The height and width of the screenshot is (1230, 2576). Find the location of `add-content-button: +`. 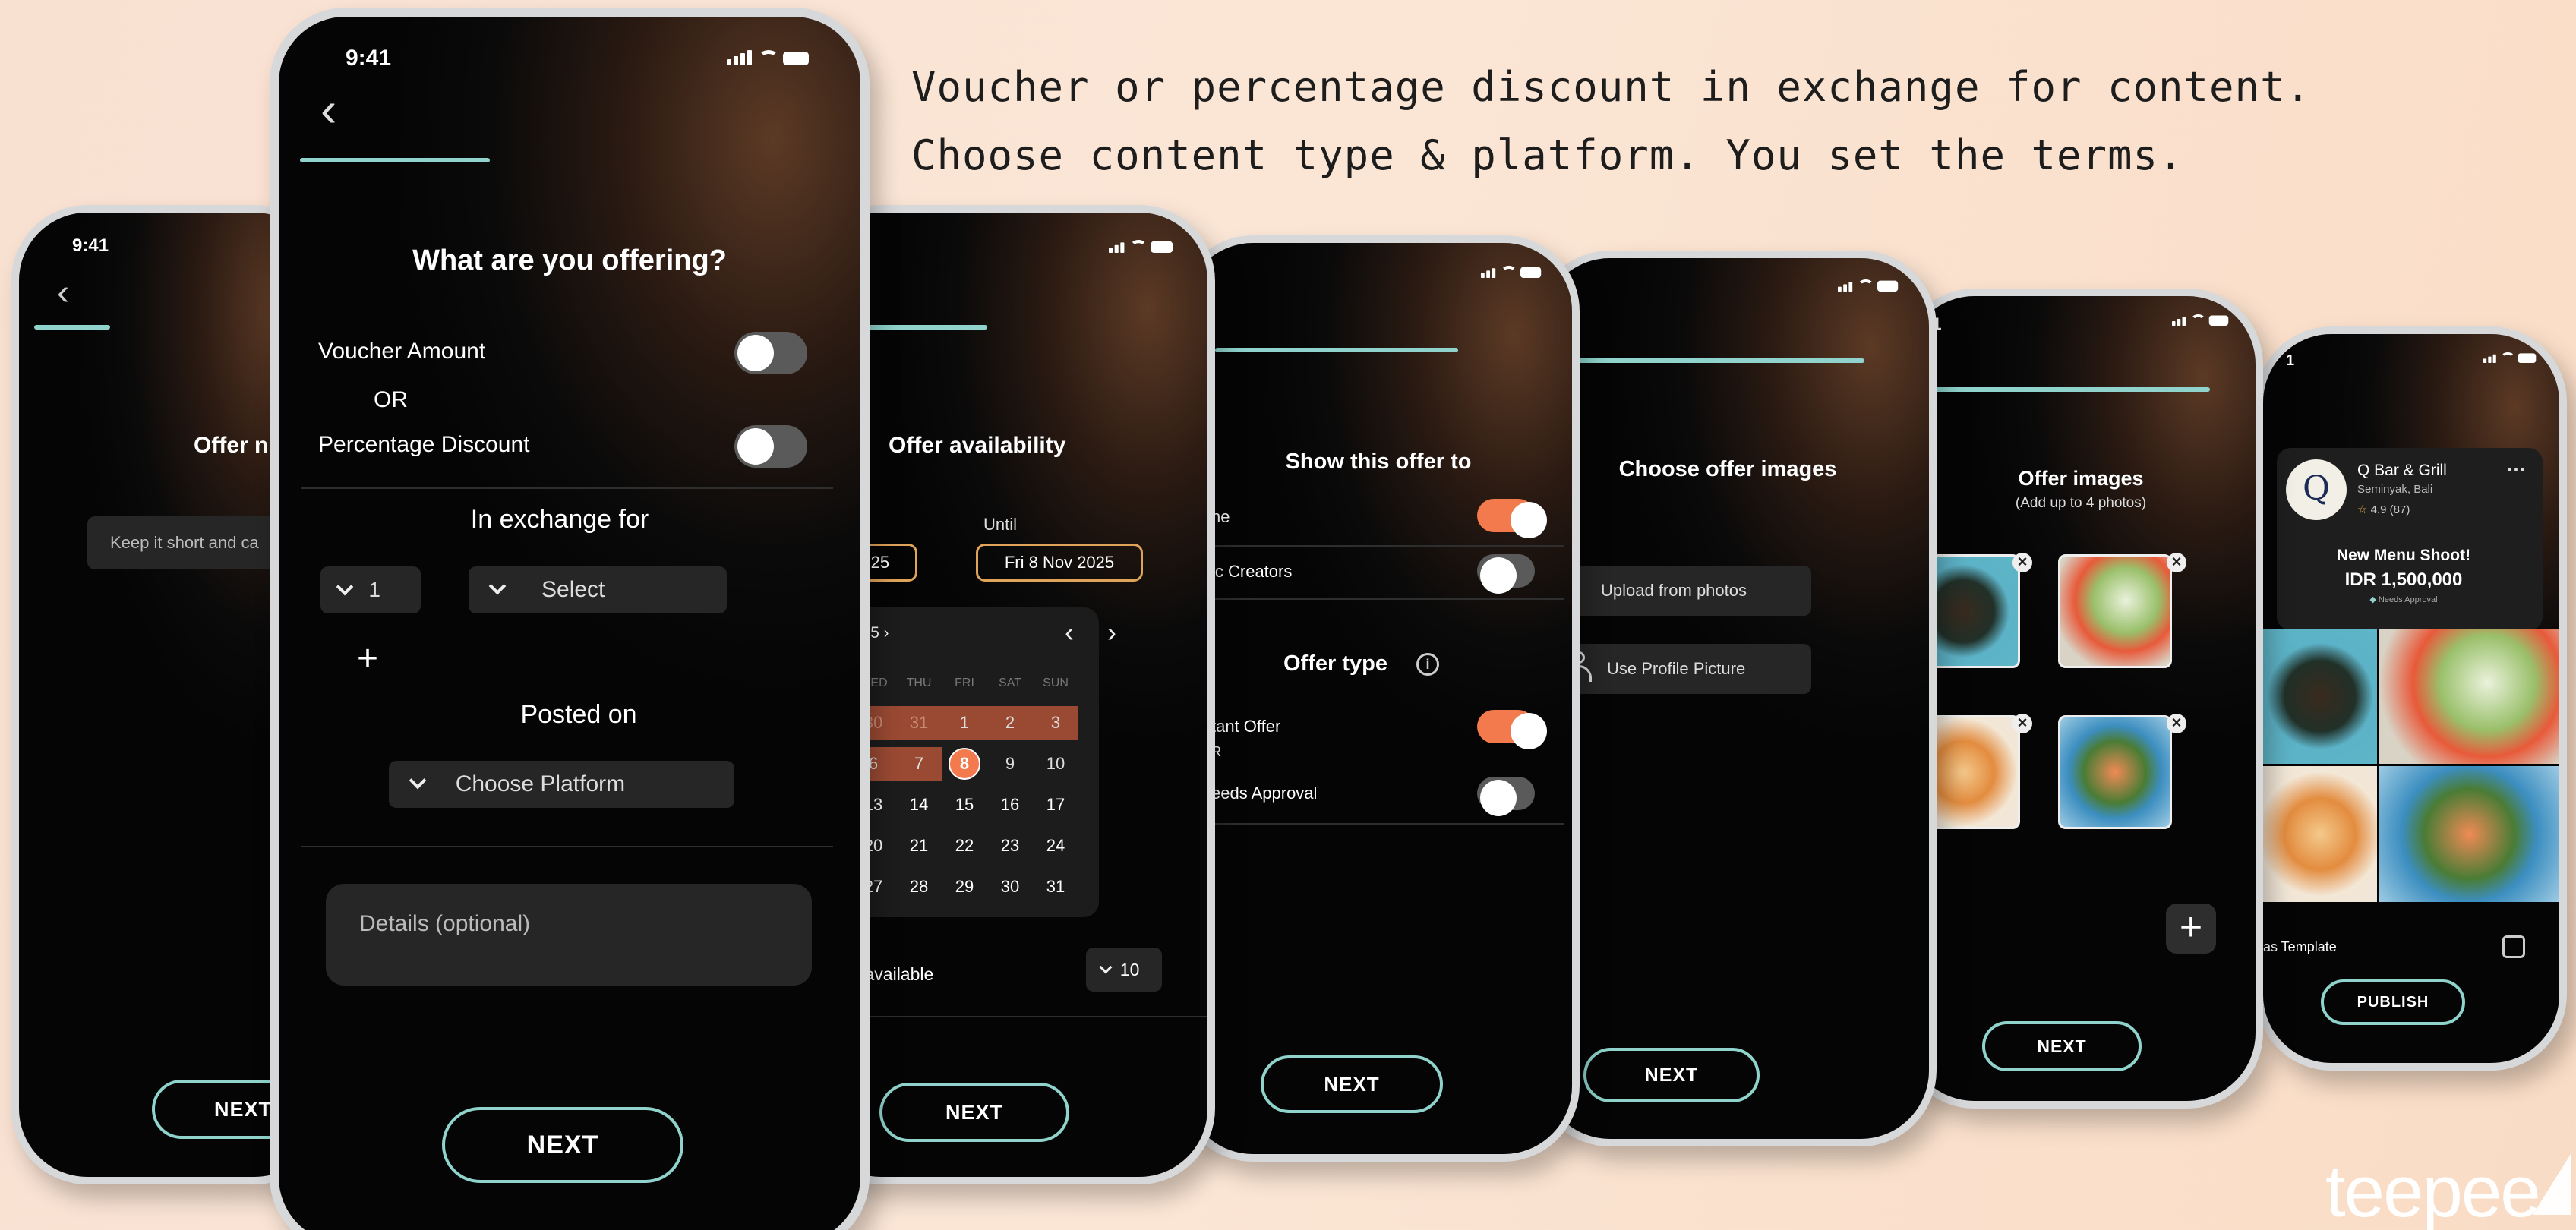

add-content-button: + is located at coordinates (367, 659).